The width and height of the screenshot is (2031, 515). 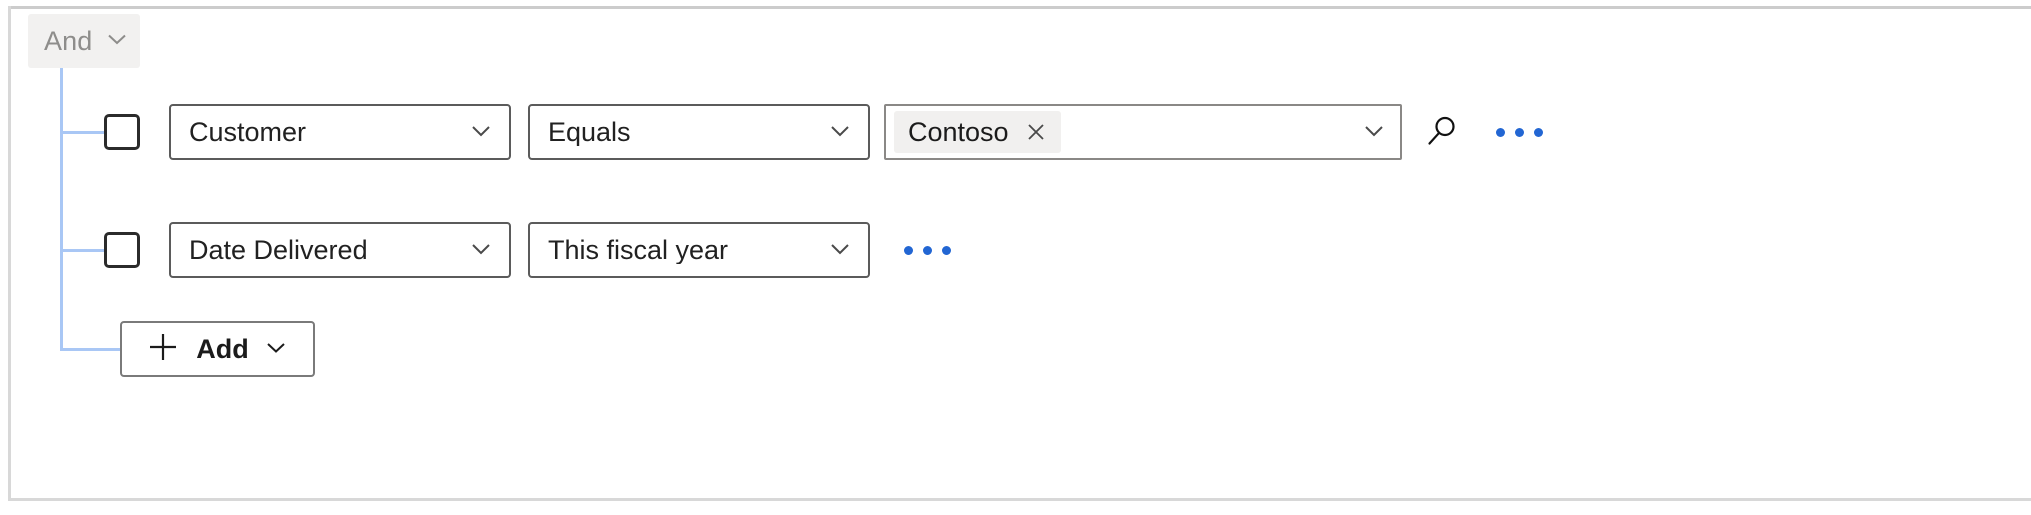 I want to click on attribute-dropdown-value: Date Delivered, so click(x=278, y=250).